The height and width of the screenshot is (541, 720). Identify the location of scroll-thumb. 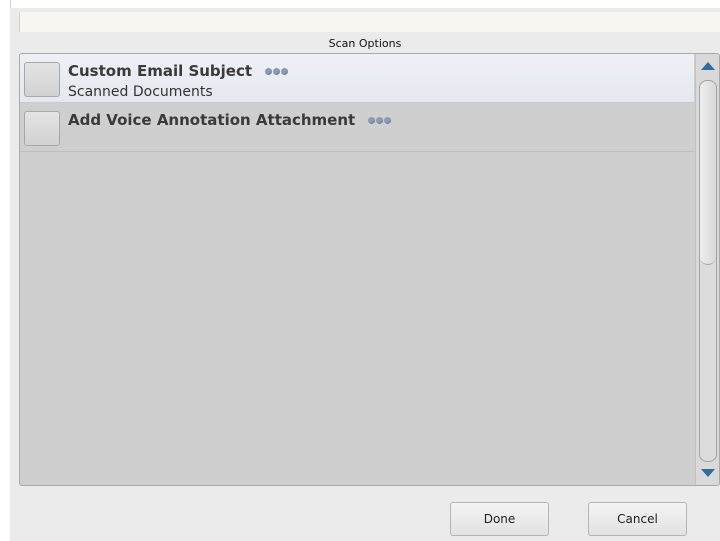
(708, 173).